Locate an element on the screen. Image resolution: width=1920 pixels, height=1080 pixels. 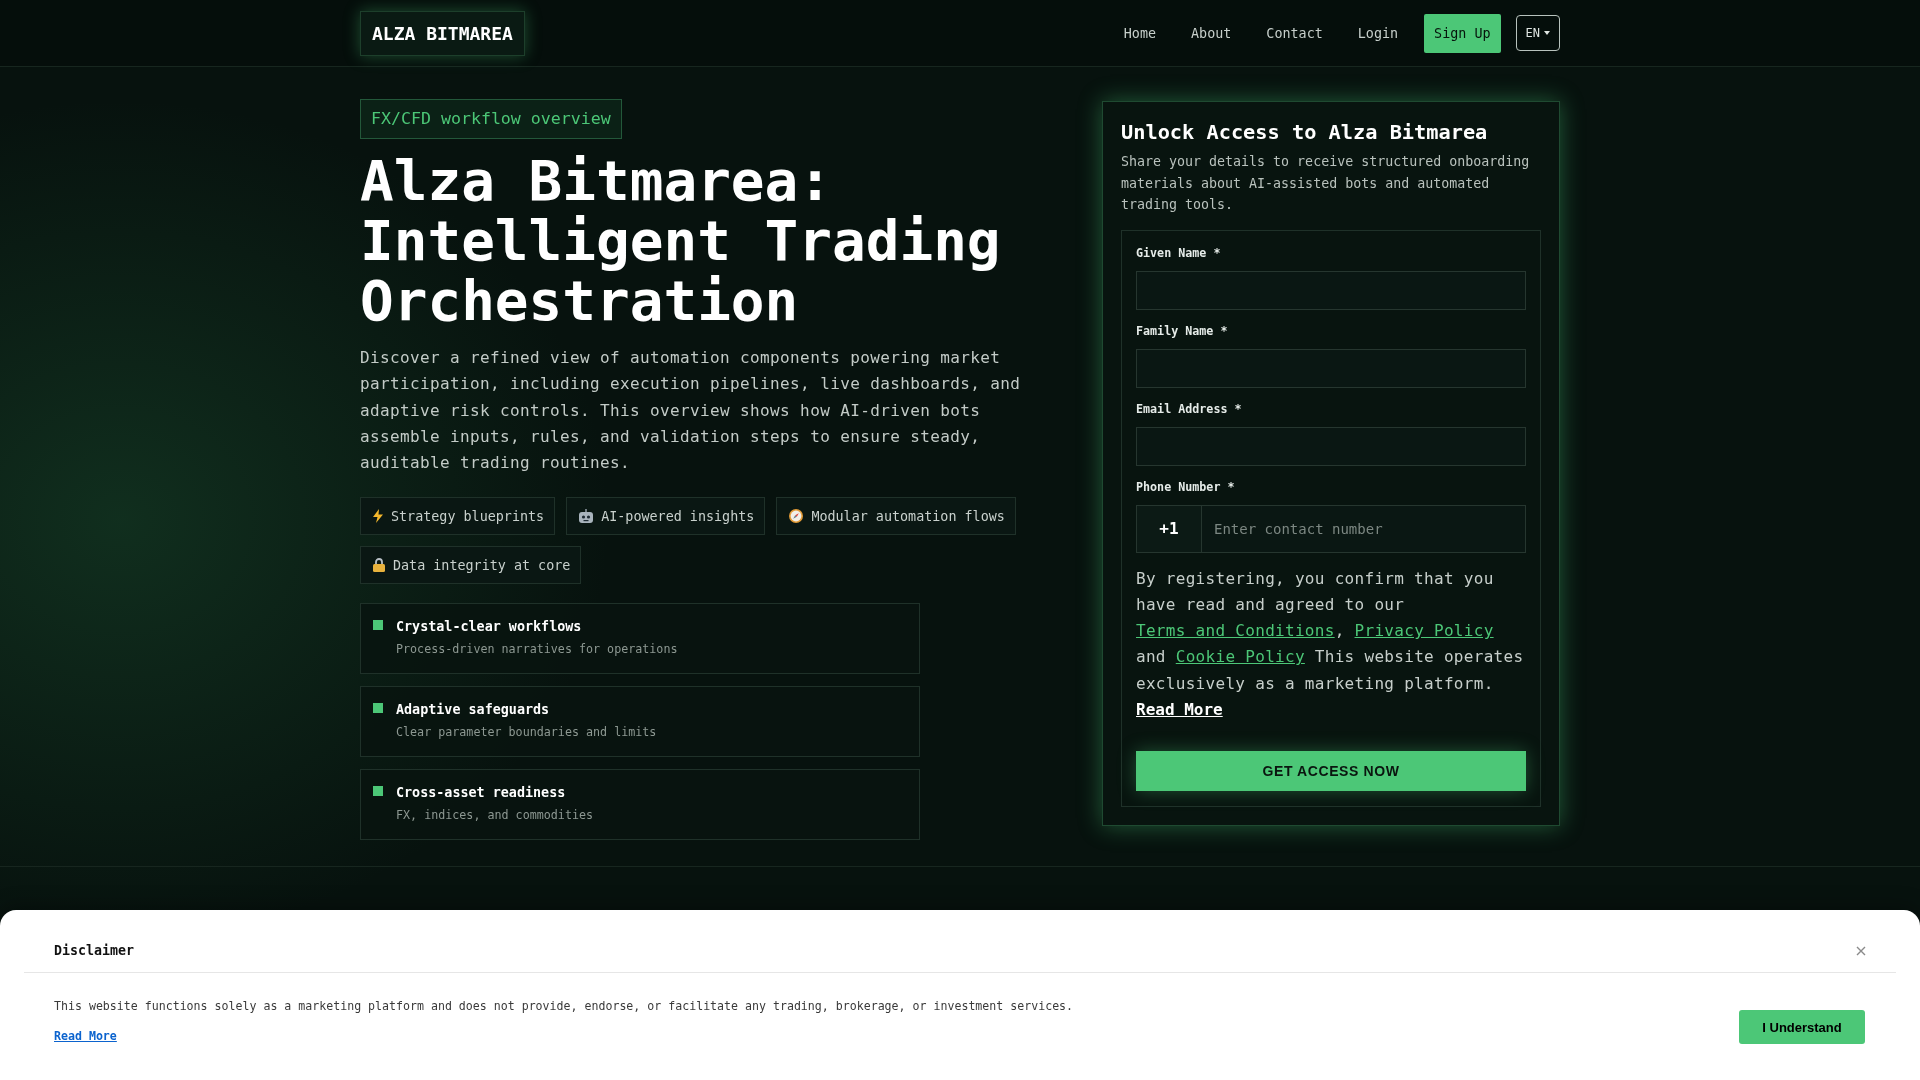
field-label: Email Address * is located at coordinates (1189, 408).